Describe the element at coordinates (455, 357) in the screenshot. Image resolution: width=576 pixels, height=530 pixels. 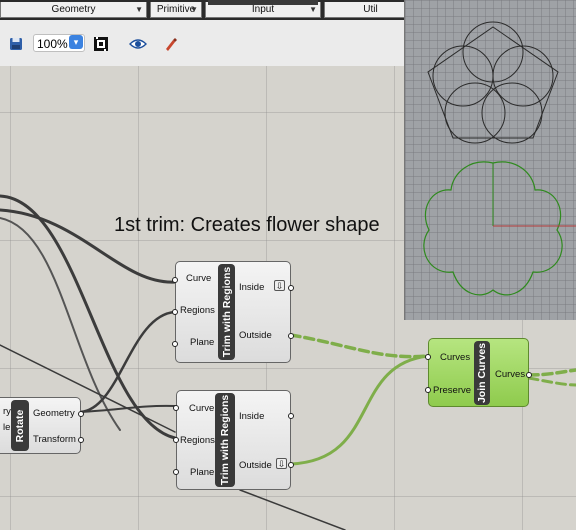
I see `input-curves-label: Curves` at that location.